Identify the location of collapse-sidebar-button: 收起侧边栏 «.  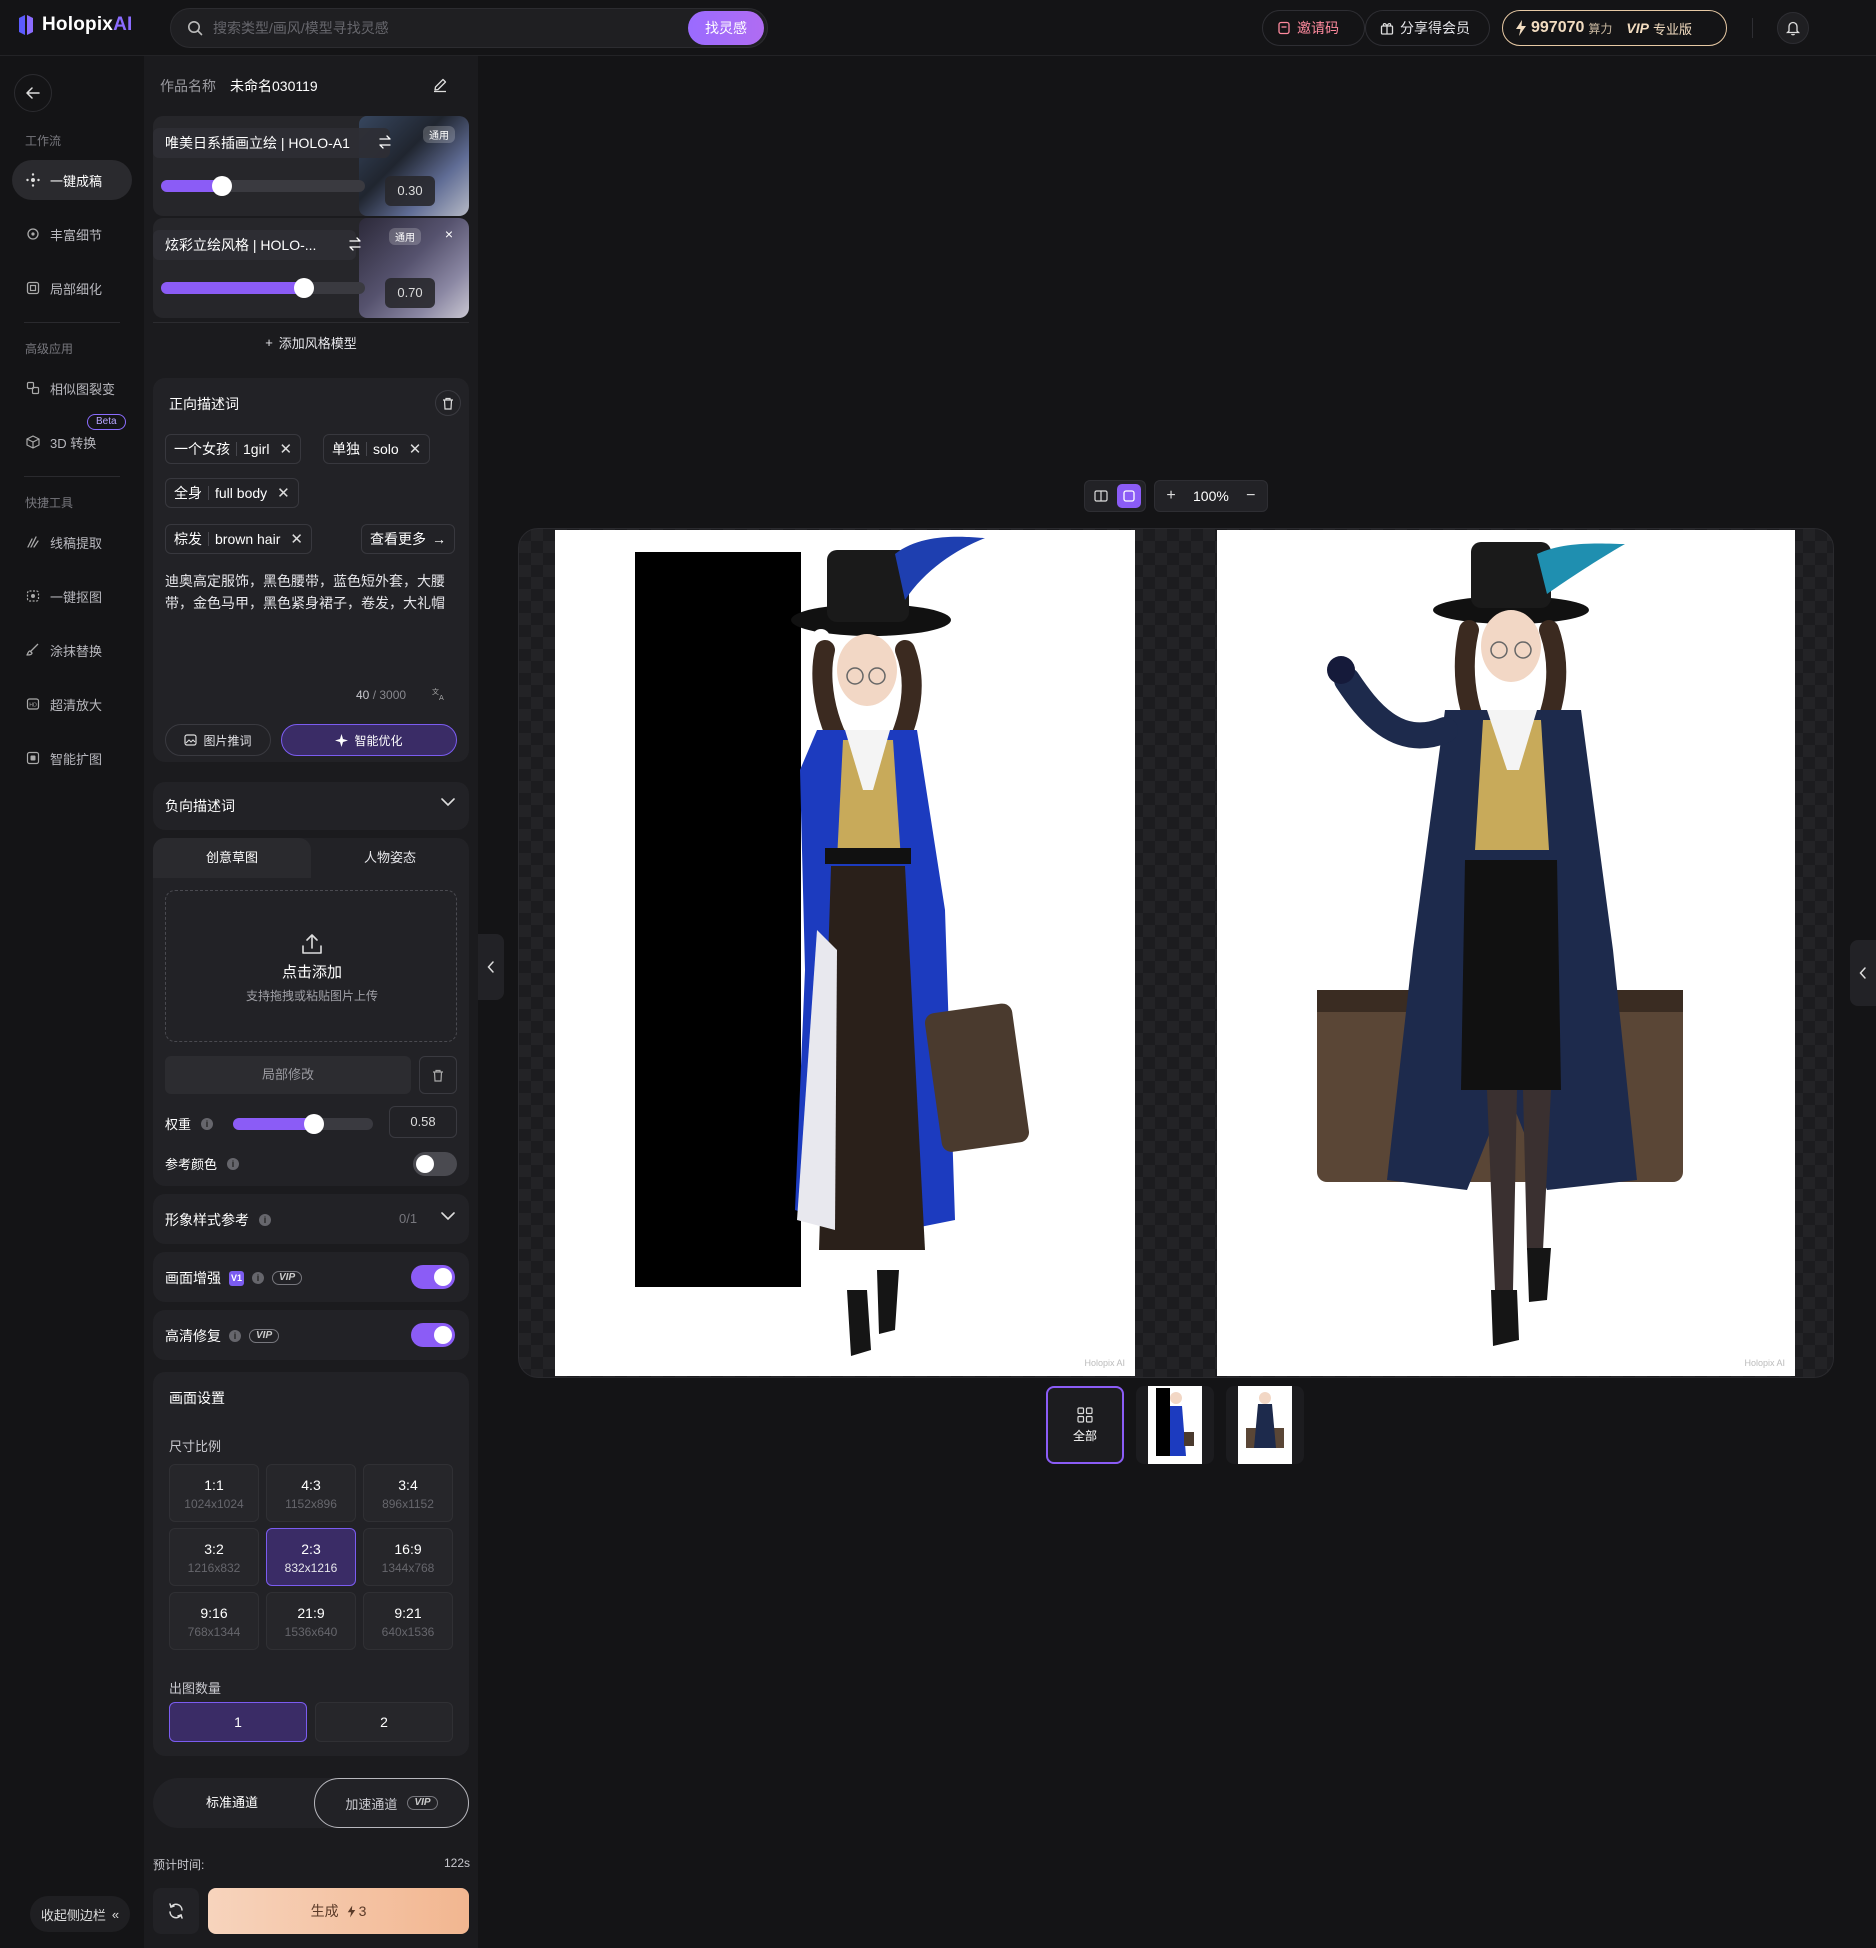
(80, 1914).